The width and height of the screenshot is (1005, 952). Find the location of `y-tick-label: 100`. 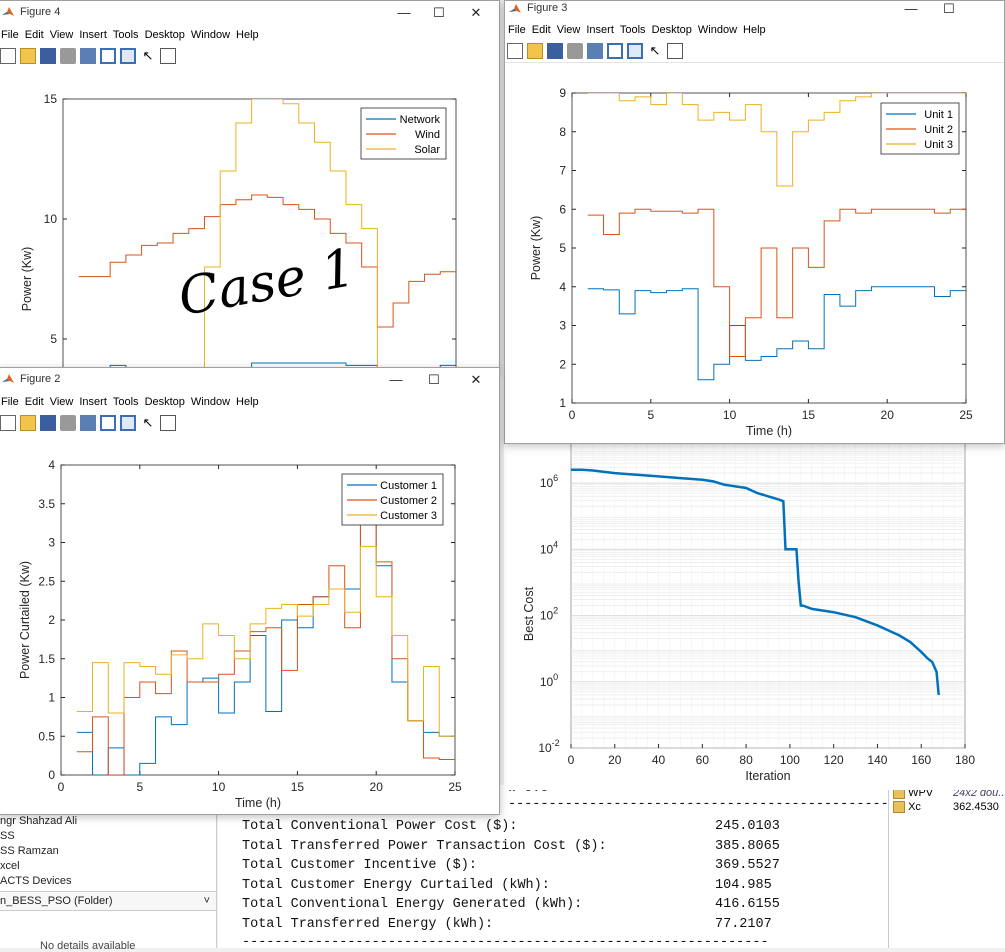

y-tick-label: 100 is located at coordinates (549, 680).